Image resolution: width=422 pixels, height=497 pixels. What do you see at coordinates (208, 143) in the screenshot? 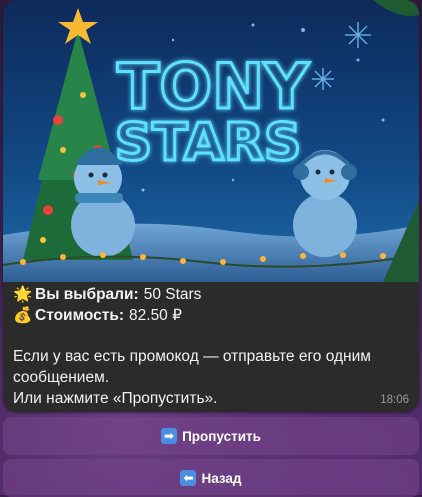
I see `banner-title-line2: STARS` at bounding box center [208, 143].